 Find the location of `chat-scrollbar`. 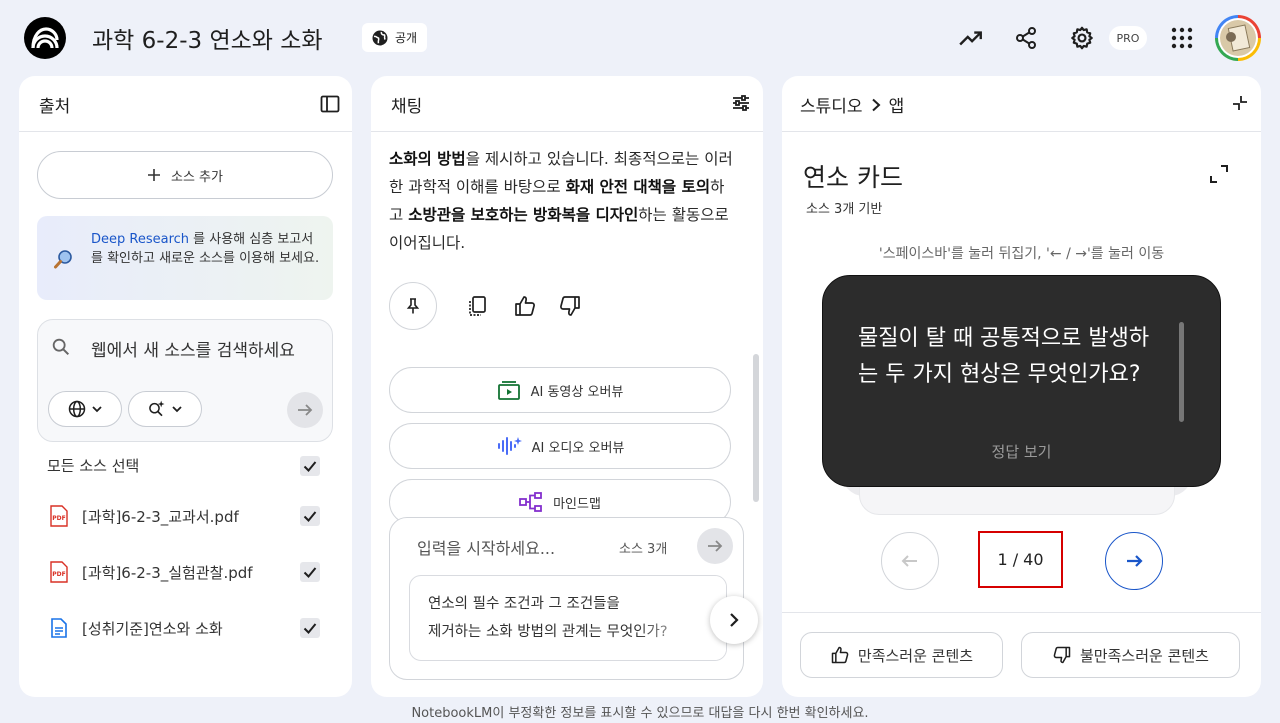

chat-scrollbar is located at coordinates (756, 428).